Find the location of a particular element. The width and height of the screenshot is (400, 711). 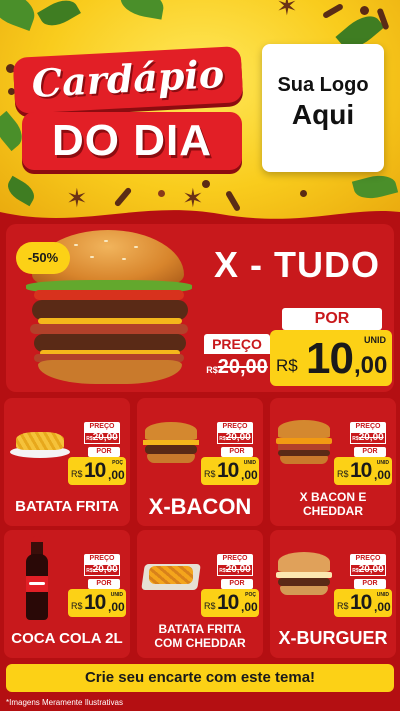

menu-title: Cardápio DO DIA is located at coordinates (128, 108).